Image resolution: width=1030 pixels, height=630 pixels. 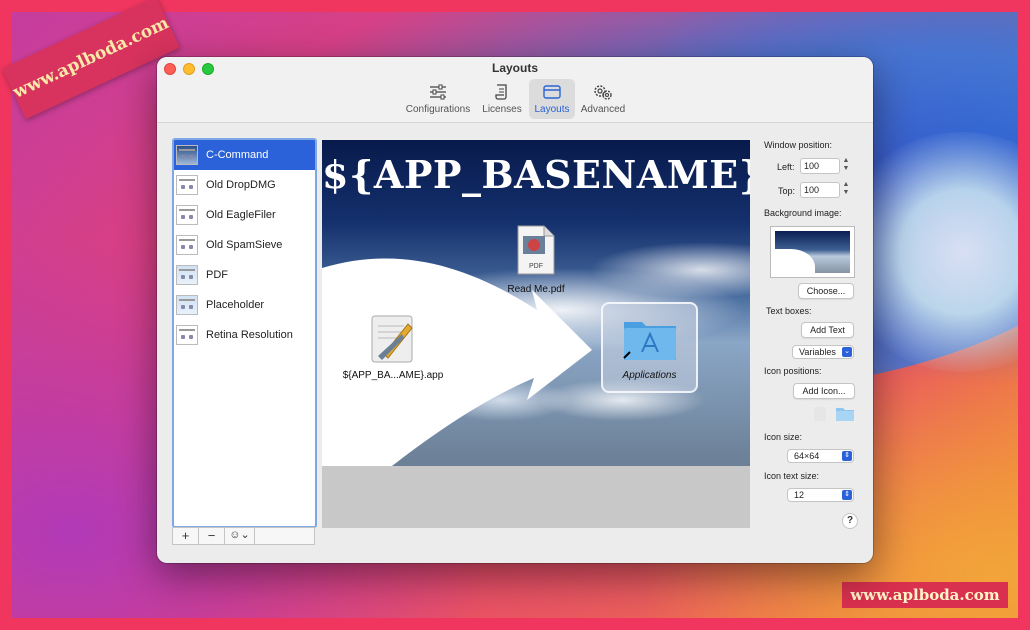 What do you see at coordinates (536, 289) in the screenshot?
I see `readme-label: Read Me.pdf` at bounding box center [536, 289].